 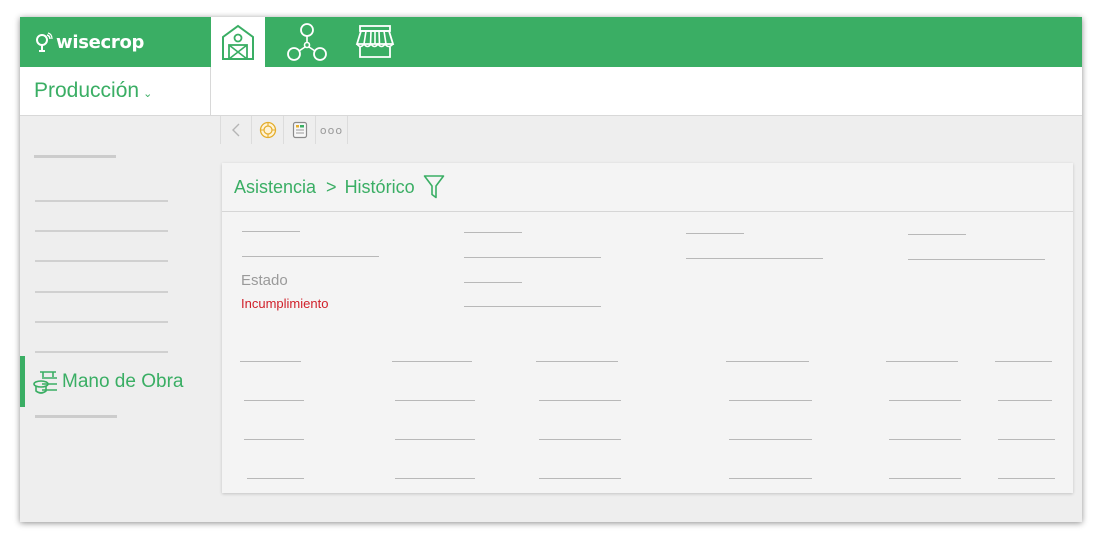 I want to click on back-button, so click(x=236, y=130).